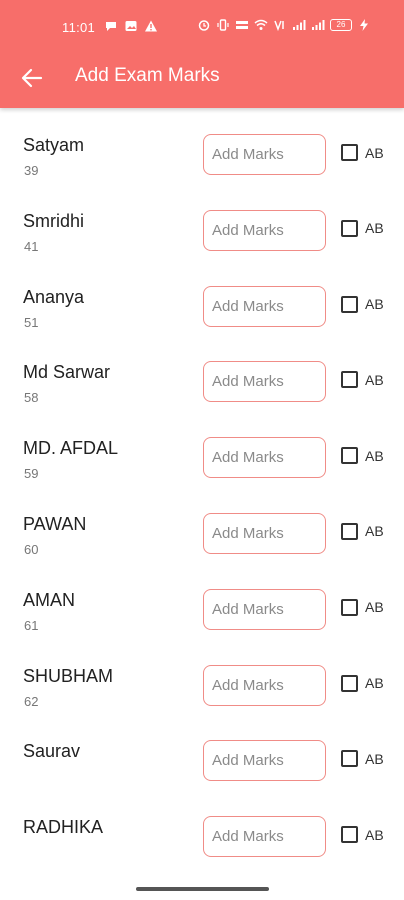 This screenshot has height=900, width=404. What do you see at coordinates (202, 889) in the screenshot?
I see `home-indicator` at bounding box center [202, 889].